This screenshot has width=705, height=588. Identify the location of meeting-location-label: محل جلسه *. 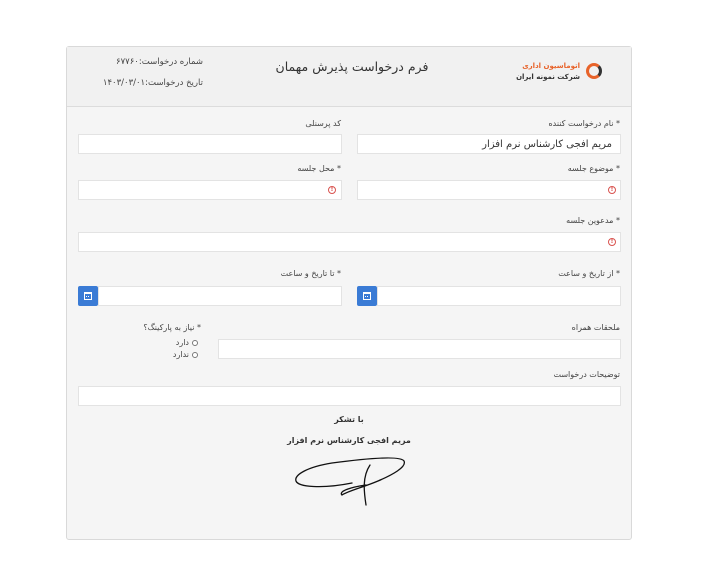
(319, 168).